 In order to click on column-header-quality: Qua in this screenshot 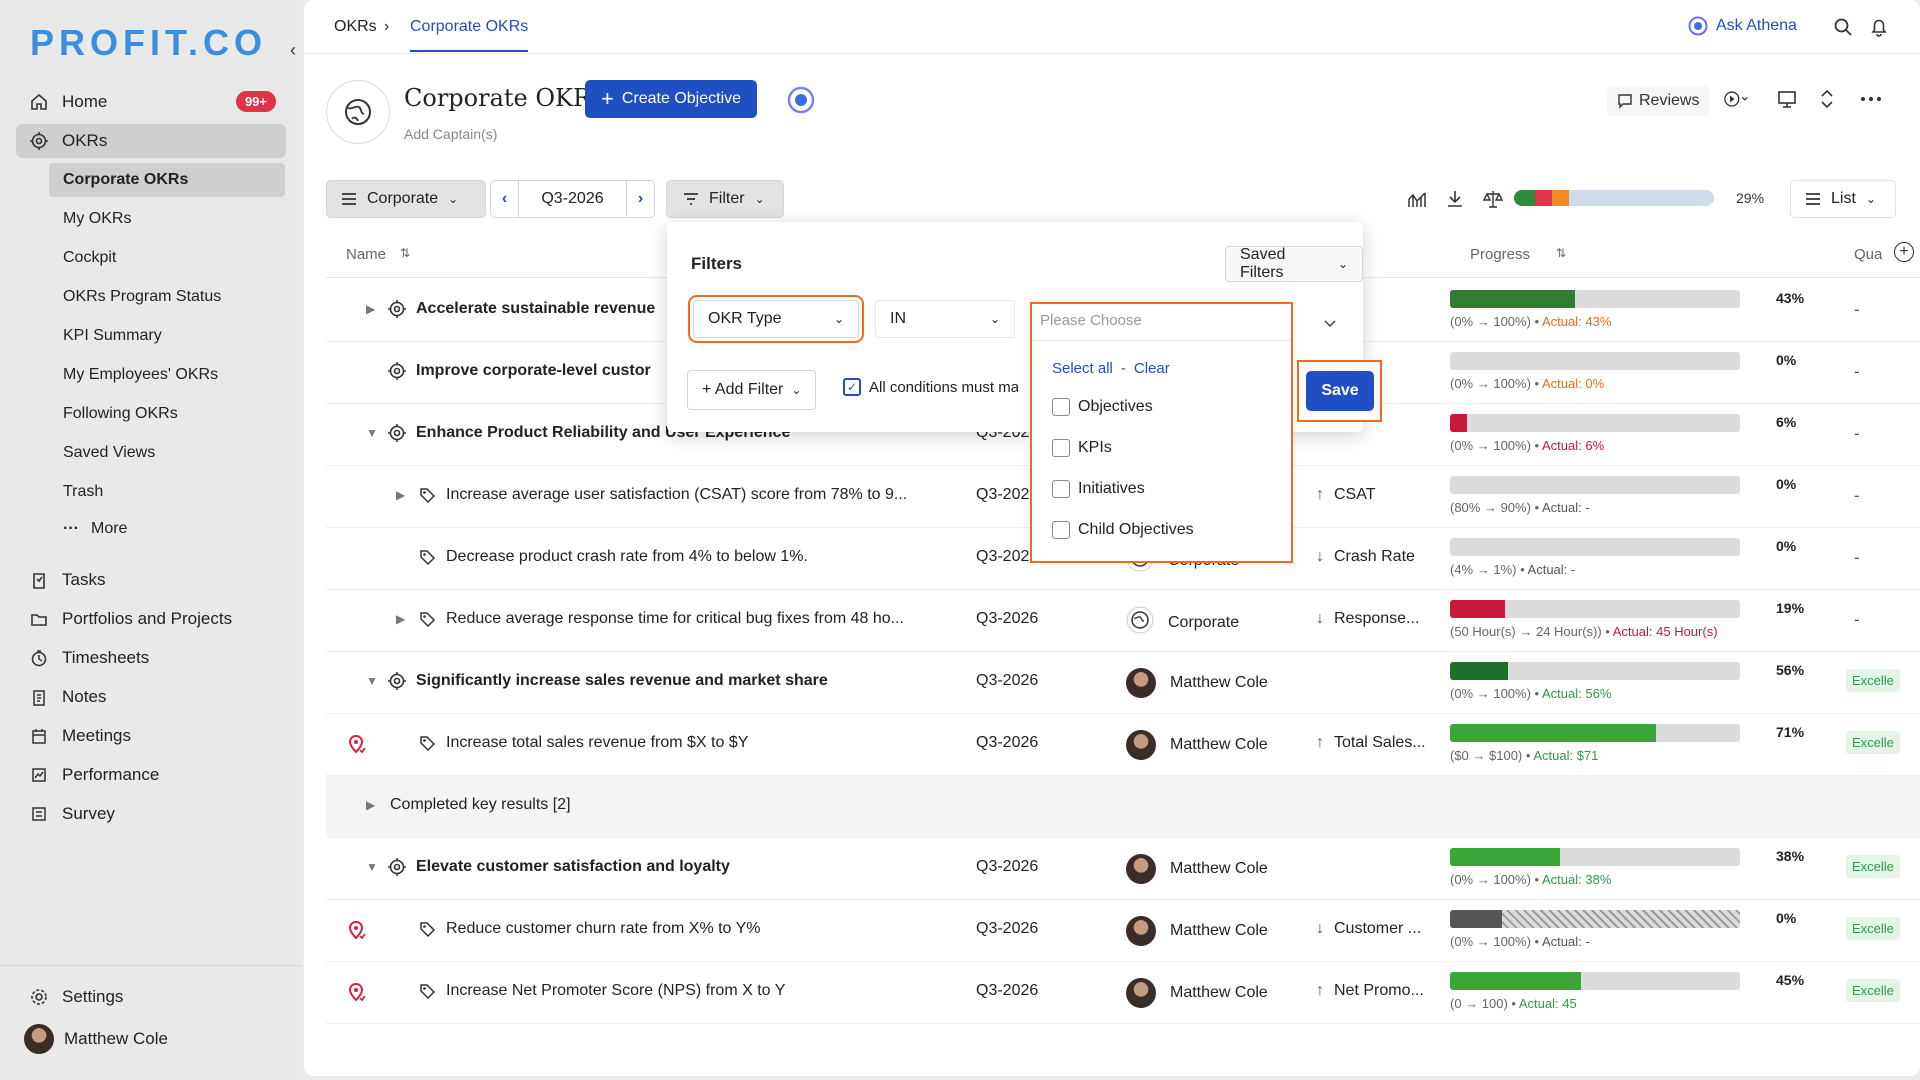, I will do `click(1868, 254)`.